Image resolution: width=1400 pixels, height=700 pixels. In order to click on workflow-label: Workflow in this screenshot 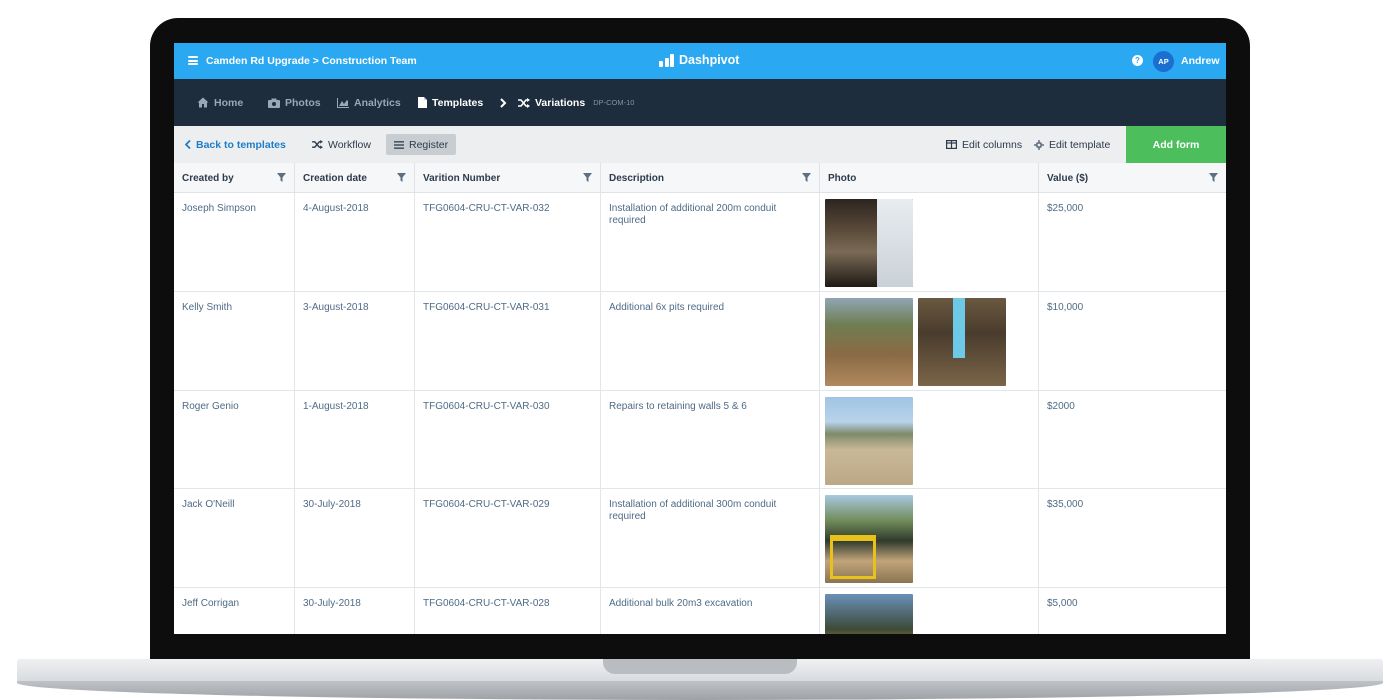, I will do `click(349, 144)`.